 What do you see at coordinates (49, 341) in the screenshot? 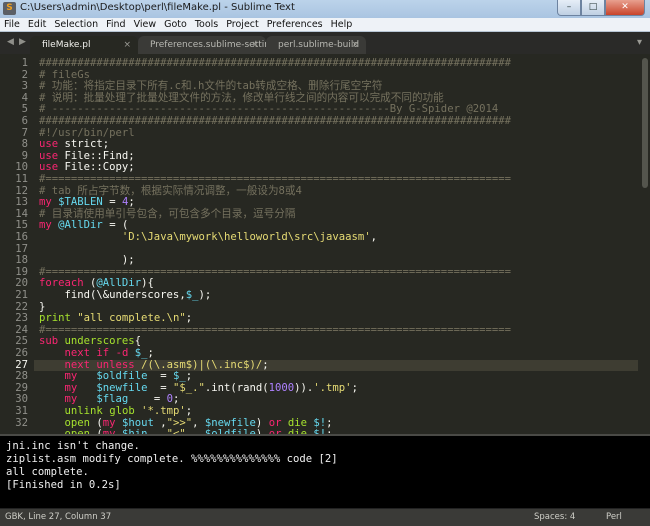
I see `code-token: sub` at bounding box center [49, 341].